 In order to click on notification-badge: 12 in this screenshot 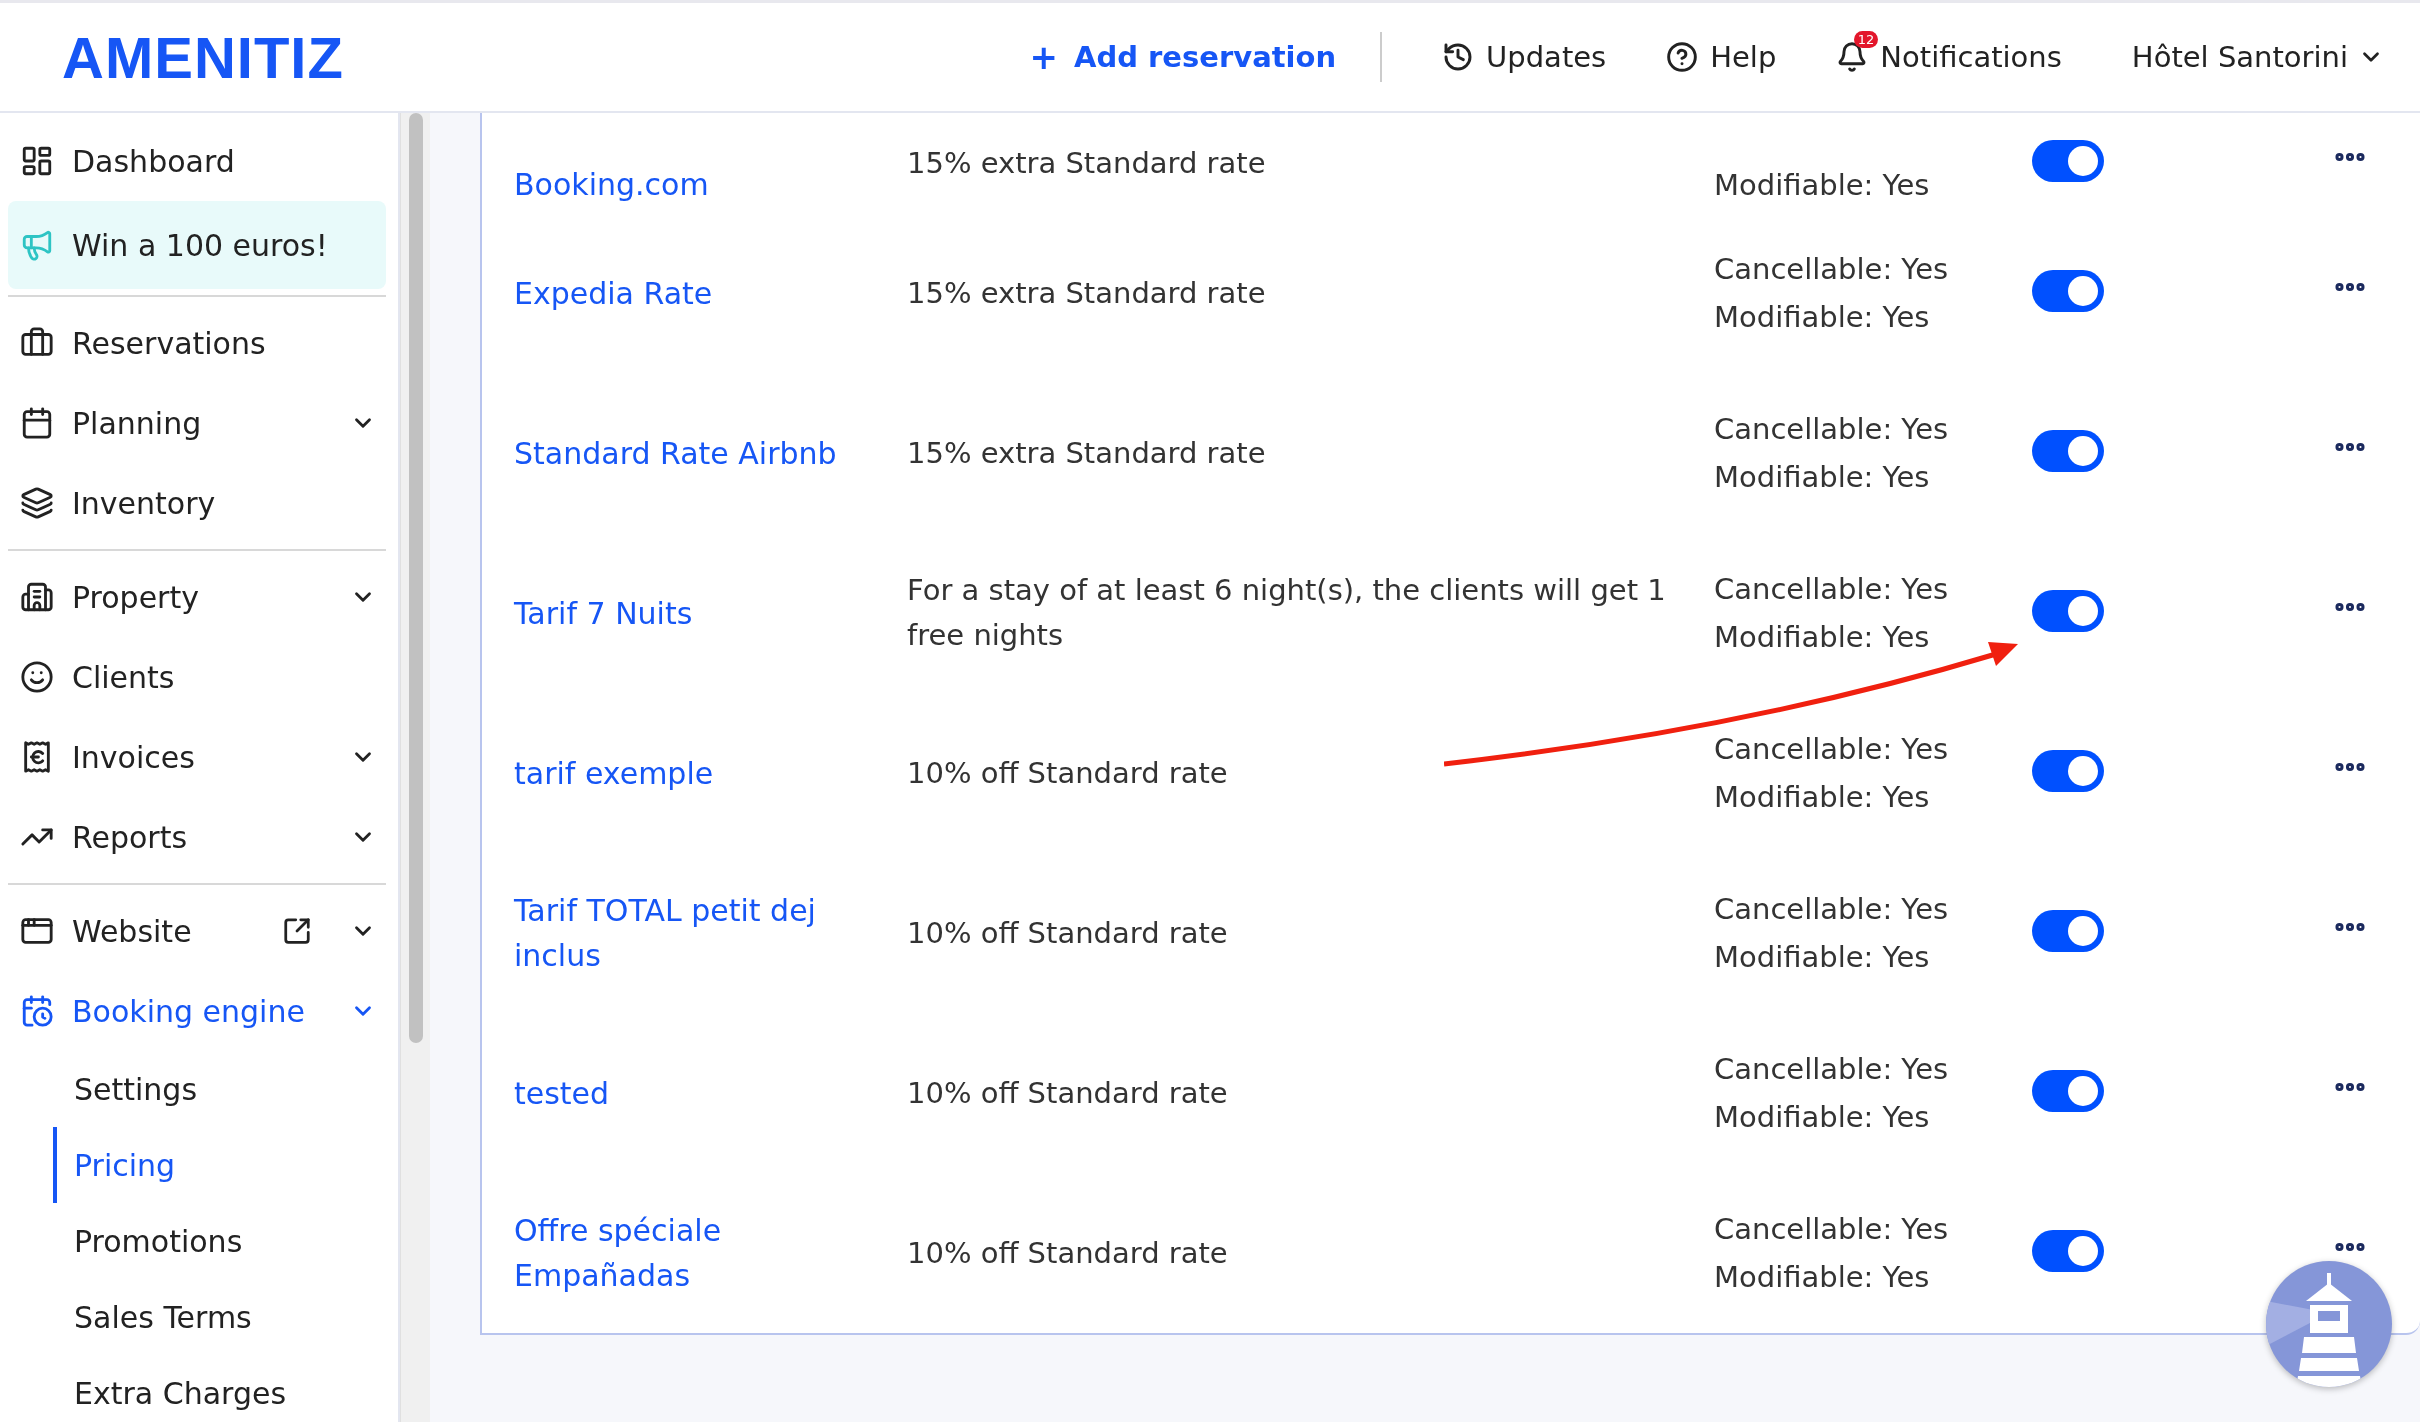, I will do `click(1866, 39)`.